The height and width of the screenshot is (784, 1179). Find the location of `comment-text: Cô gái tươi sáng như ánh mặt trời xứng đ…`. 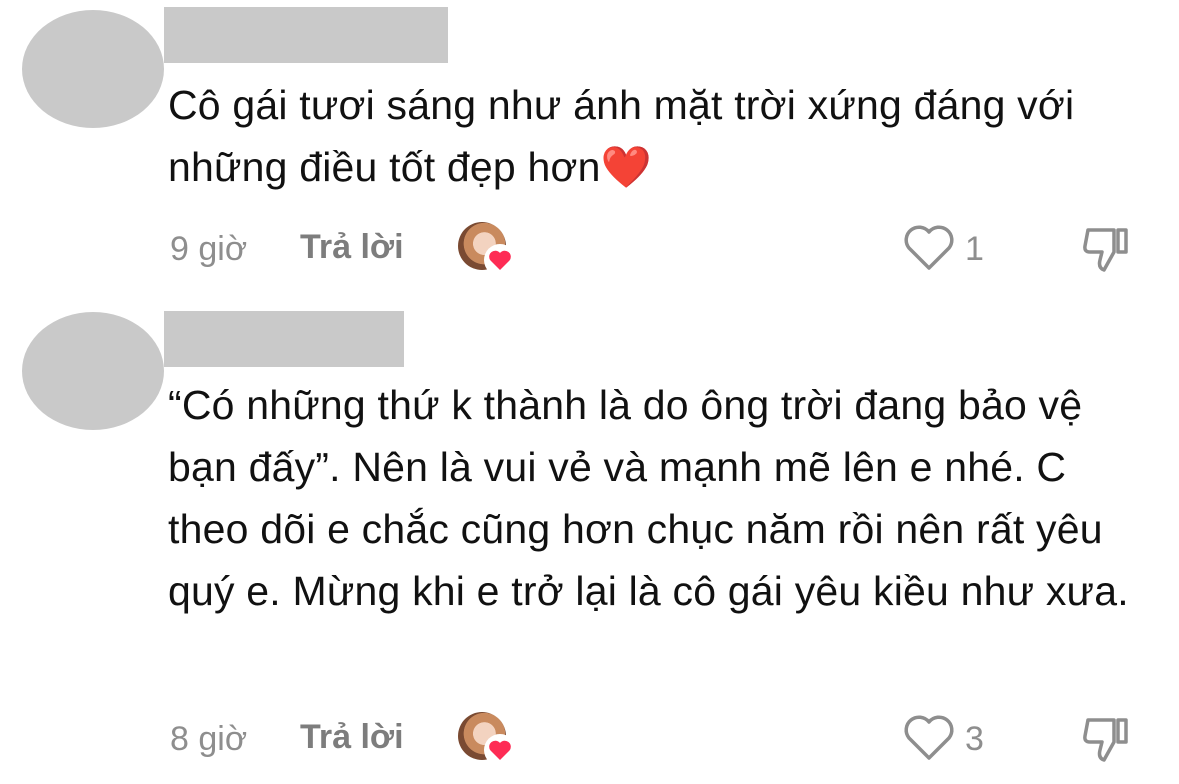

comment-text: Cô gái tươi sáng như ánh mặt trời xứng đ… is located at coordinates (621, 136).